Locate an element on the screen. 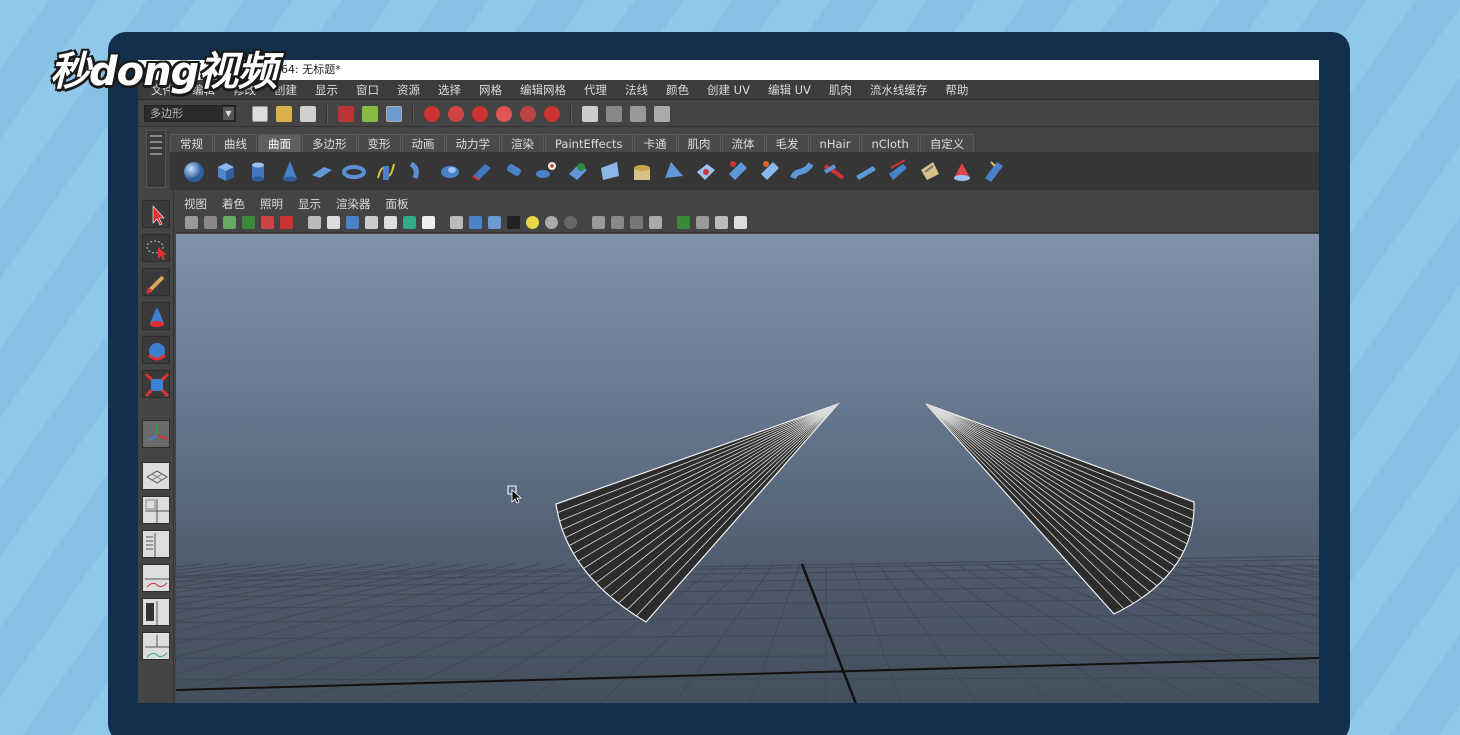 Image resolution: width=1460 pixels, height=735 pixels. persp-graph-outliner-layout is located at coordinates (156, 646).